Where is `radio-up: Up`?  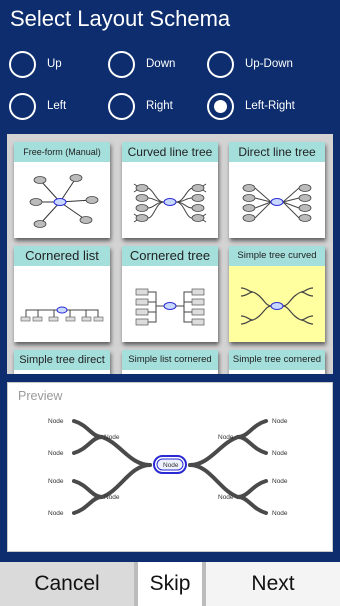
radio-up: Up is located at coordinates (35, 64).